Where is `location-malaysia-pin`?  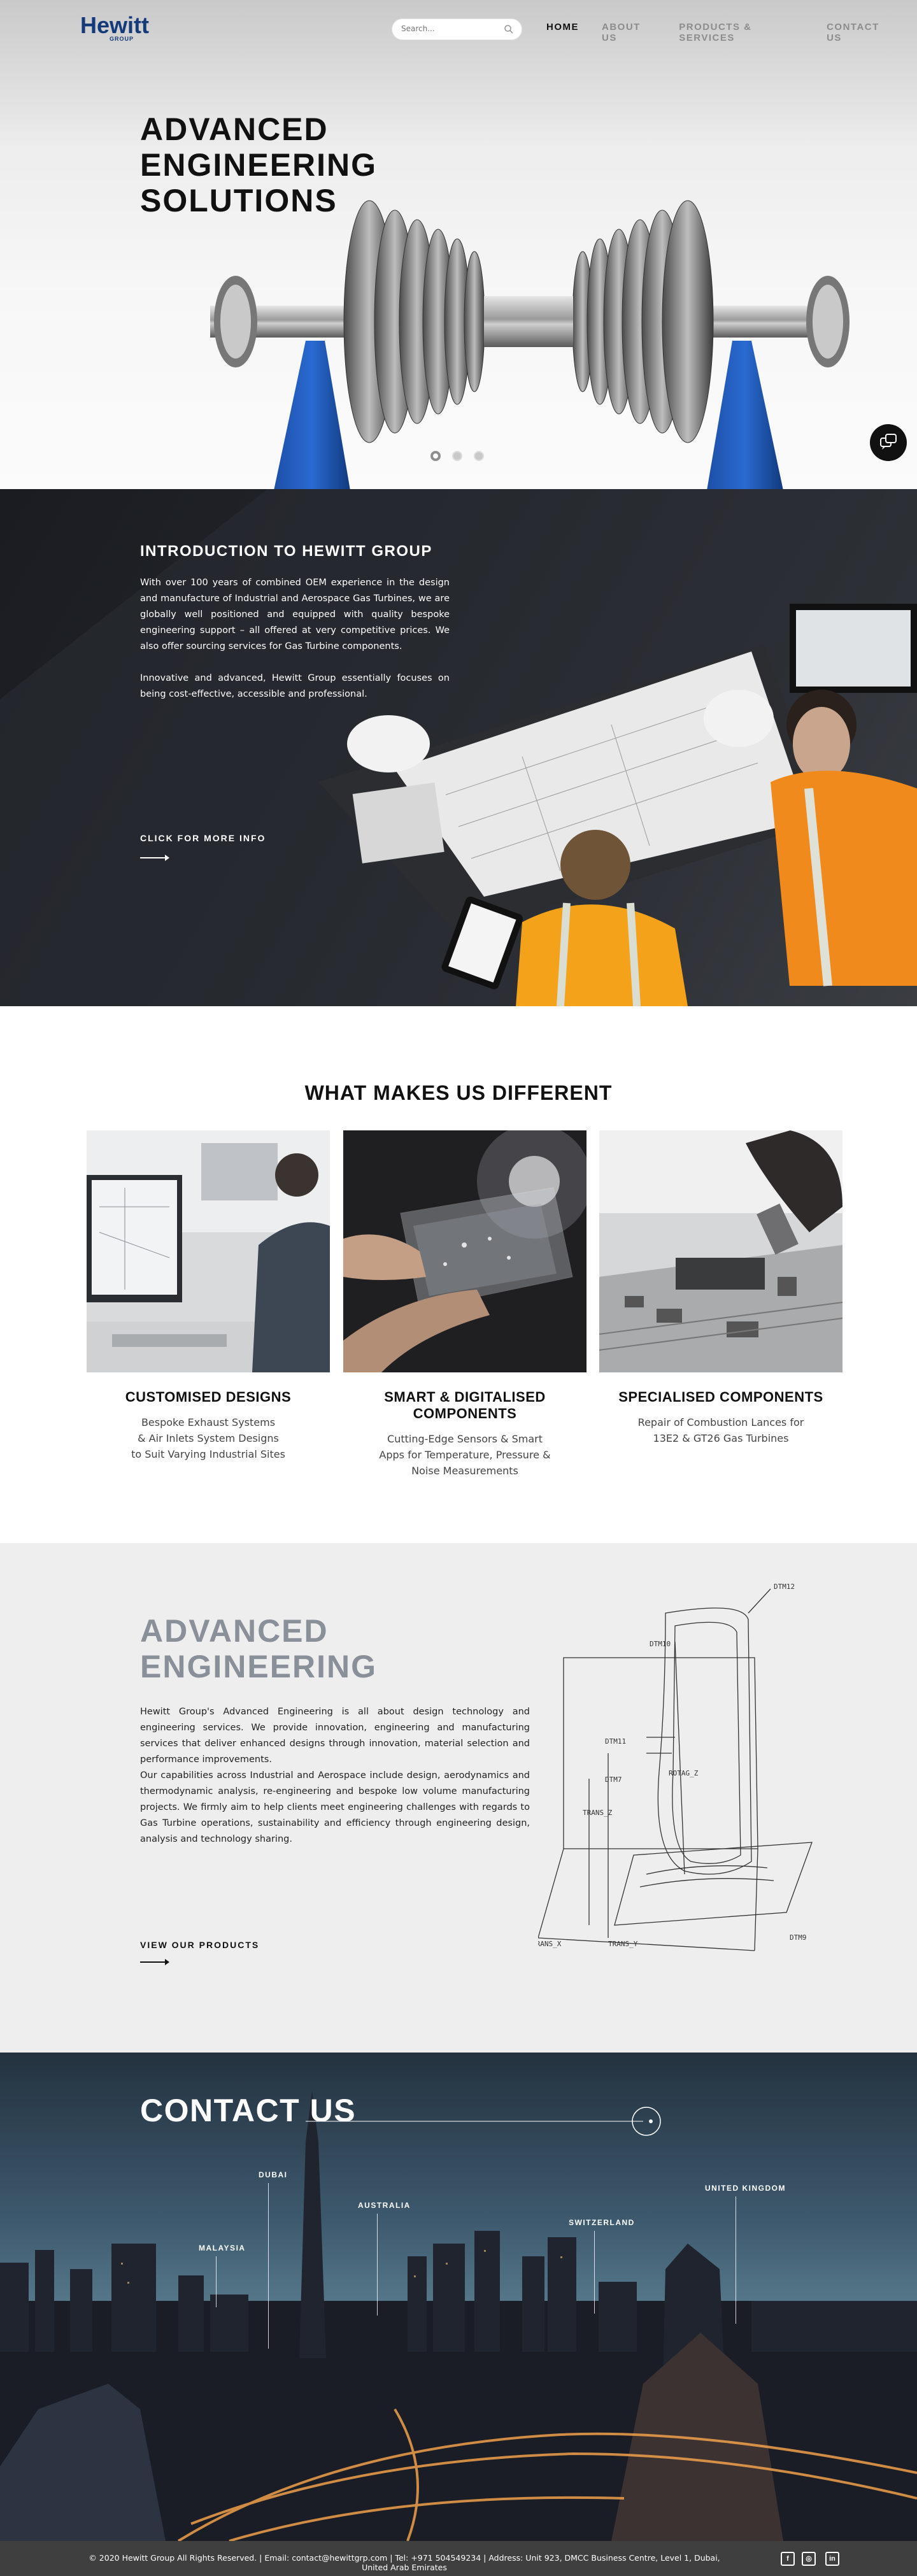
location-malaysia-pin is located at coordinates (216, 2281).